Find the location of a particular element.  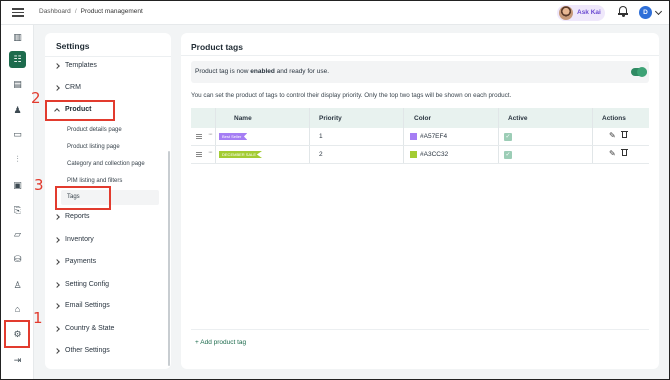

banner-emphasis: enabled is located at coordinates (262, 71).